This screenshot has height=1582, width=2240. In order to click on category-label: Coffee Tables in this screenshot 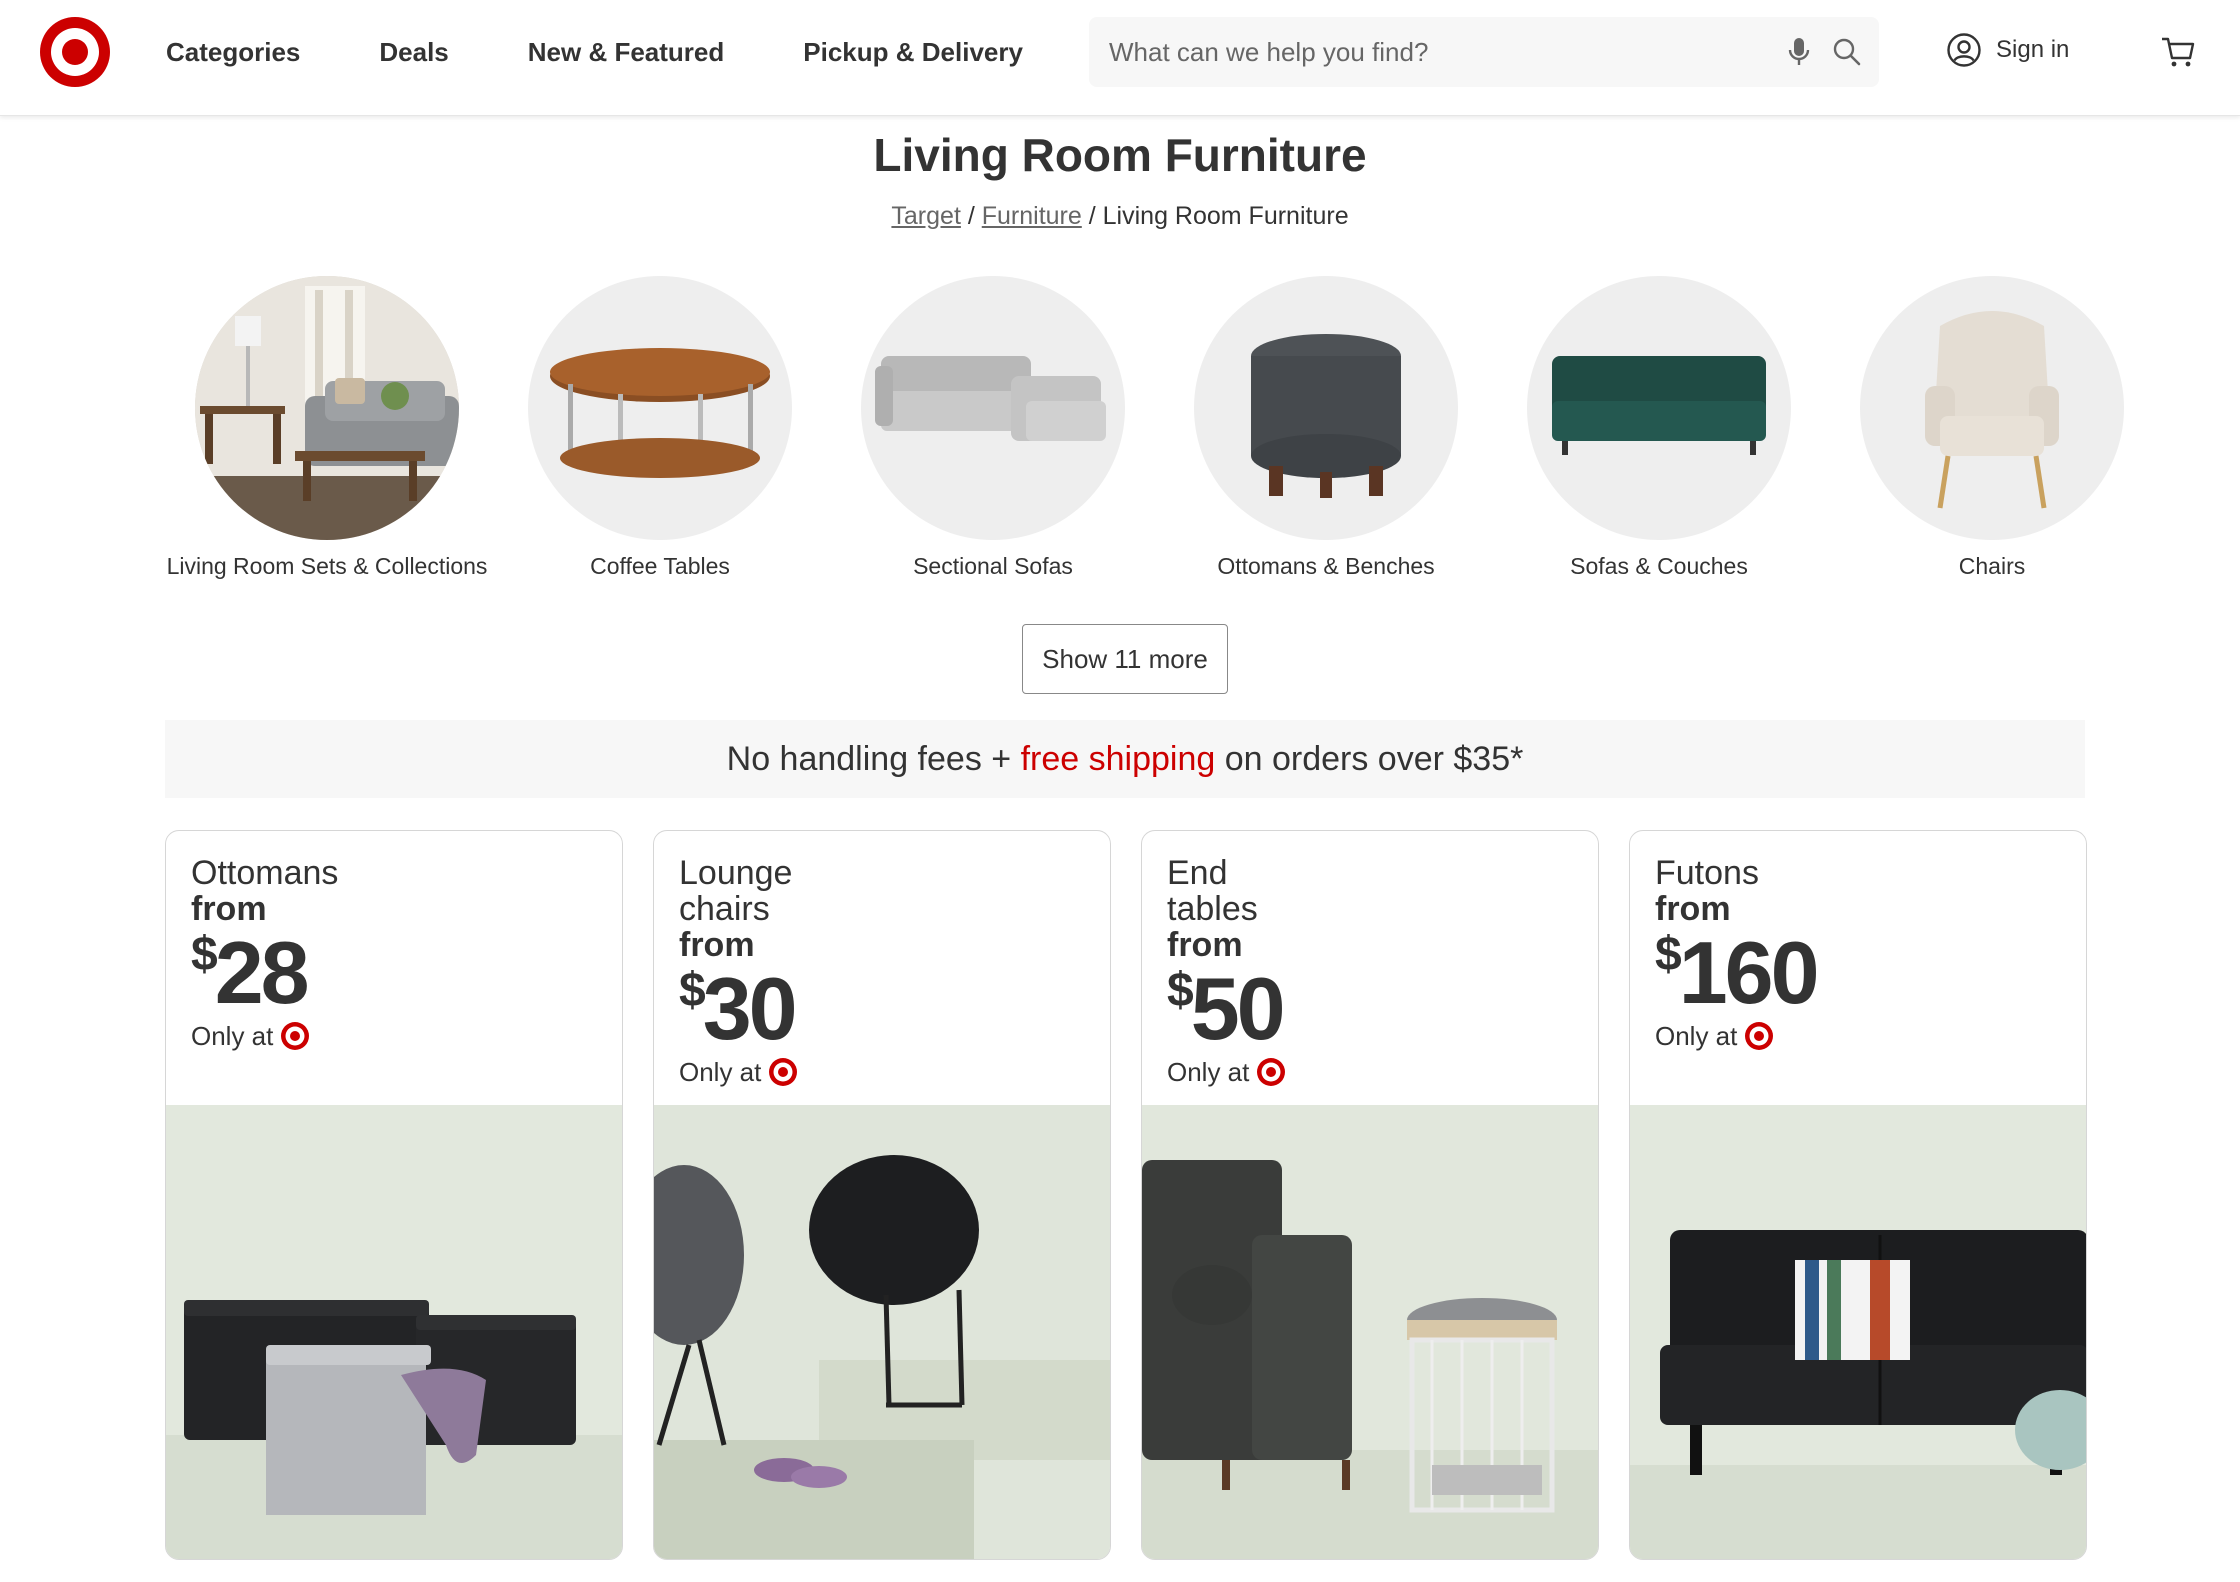, I will do `click(660, 566)`.